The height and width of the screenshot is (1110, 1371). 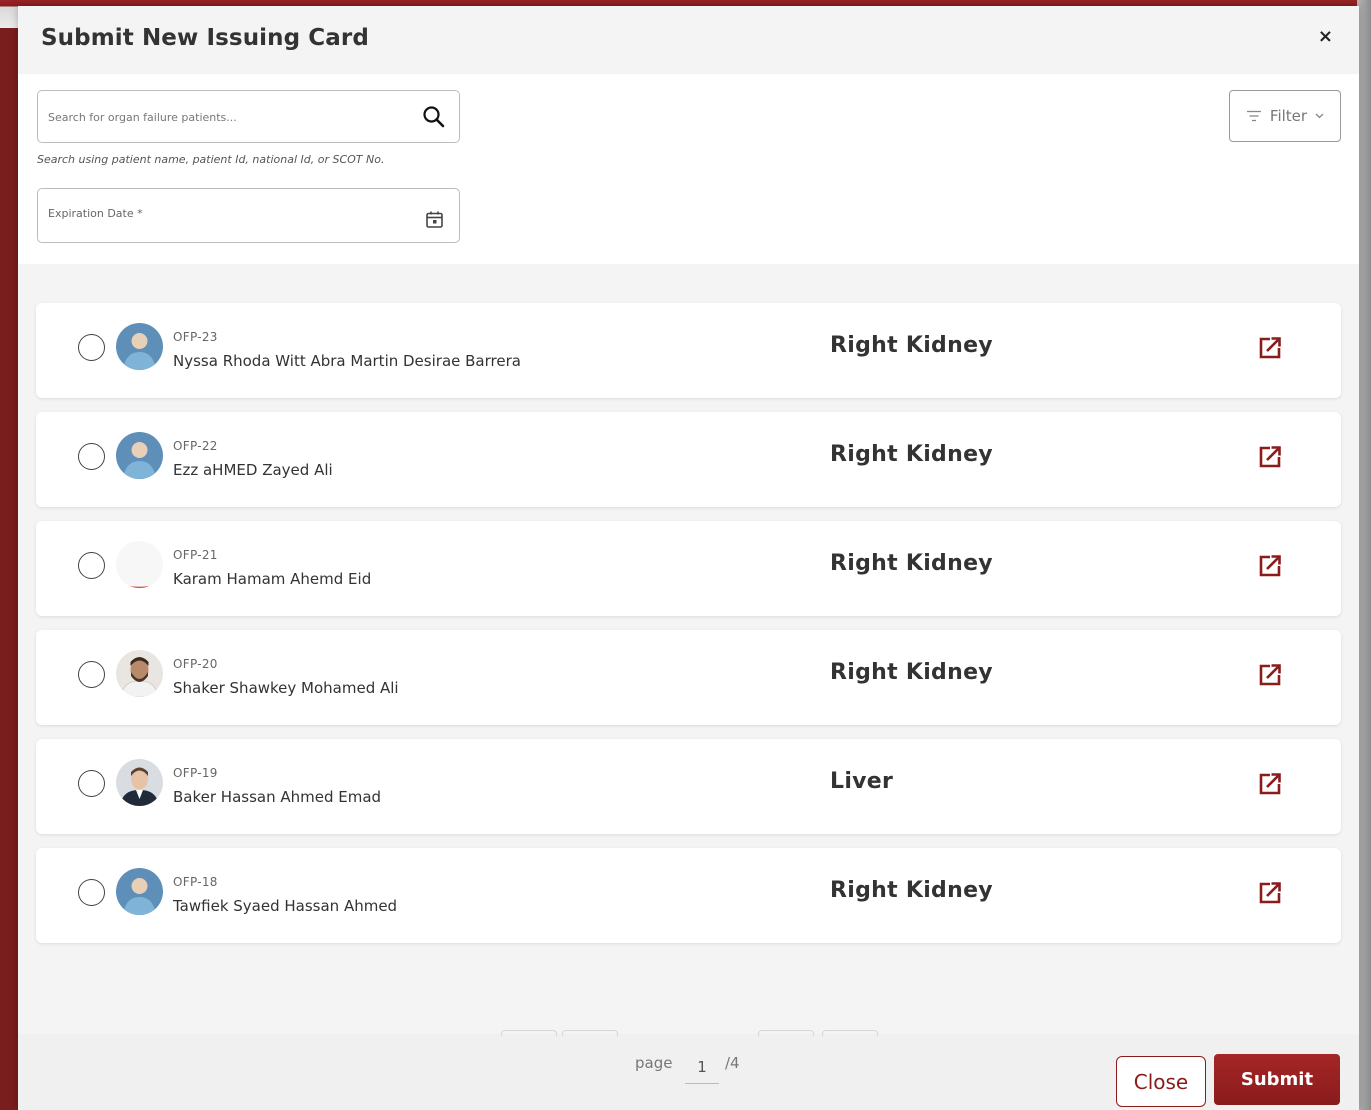 What do you see at coordinates (1277, 1079) in the screenshot?
I see `submit-button: Submit` at bounding box center [1277, 1079].